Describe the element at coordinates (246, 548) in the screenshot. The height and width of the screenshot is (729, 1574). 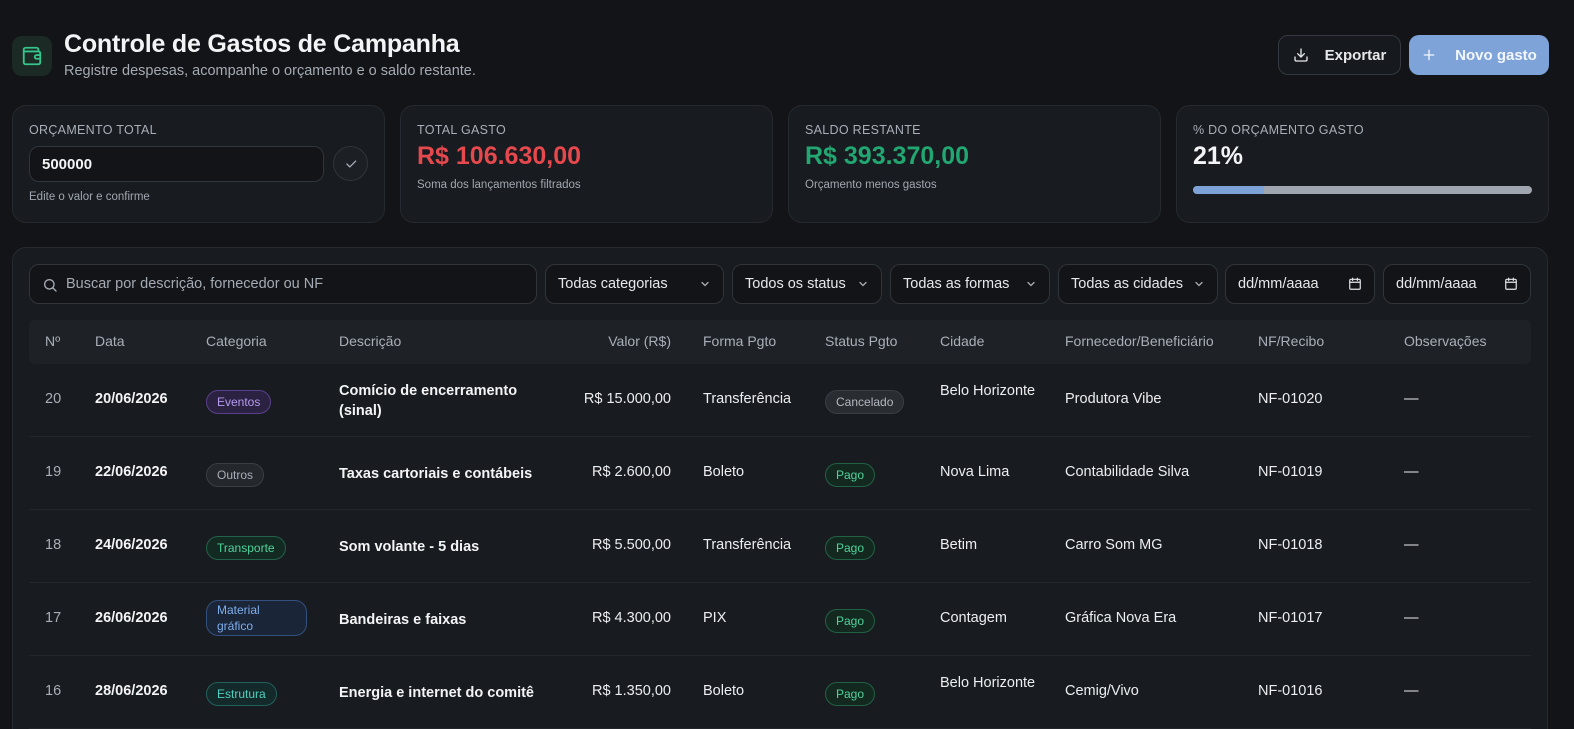
I see `category-badge: Transporte` at that location.